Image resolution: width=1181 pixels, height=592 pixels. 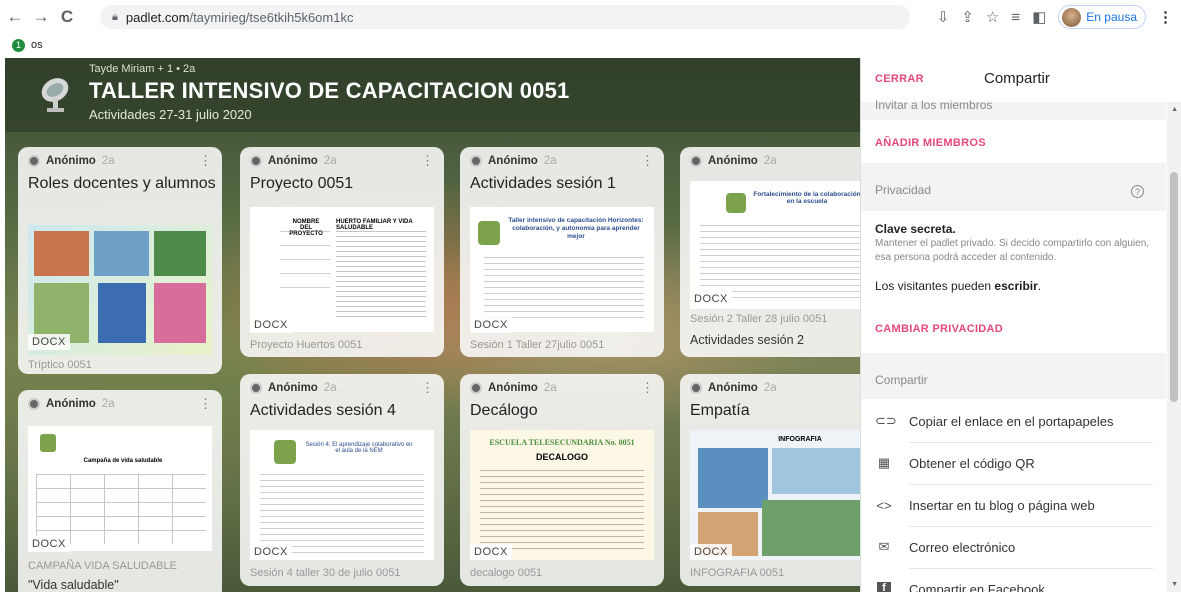 What do you see at coordinates (1013, 580) in the screenshot?
I see `facebook-share-button: f Compartir en Facebook` at bounding box center [1013, 580].